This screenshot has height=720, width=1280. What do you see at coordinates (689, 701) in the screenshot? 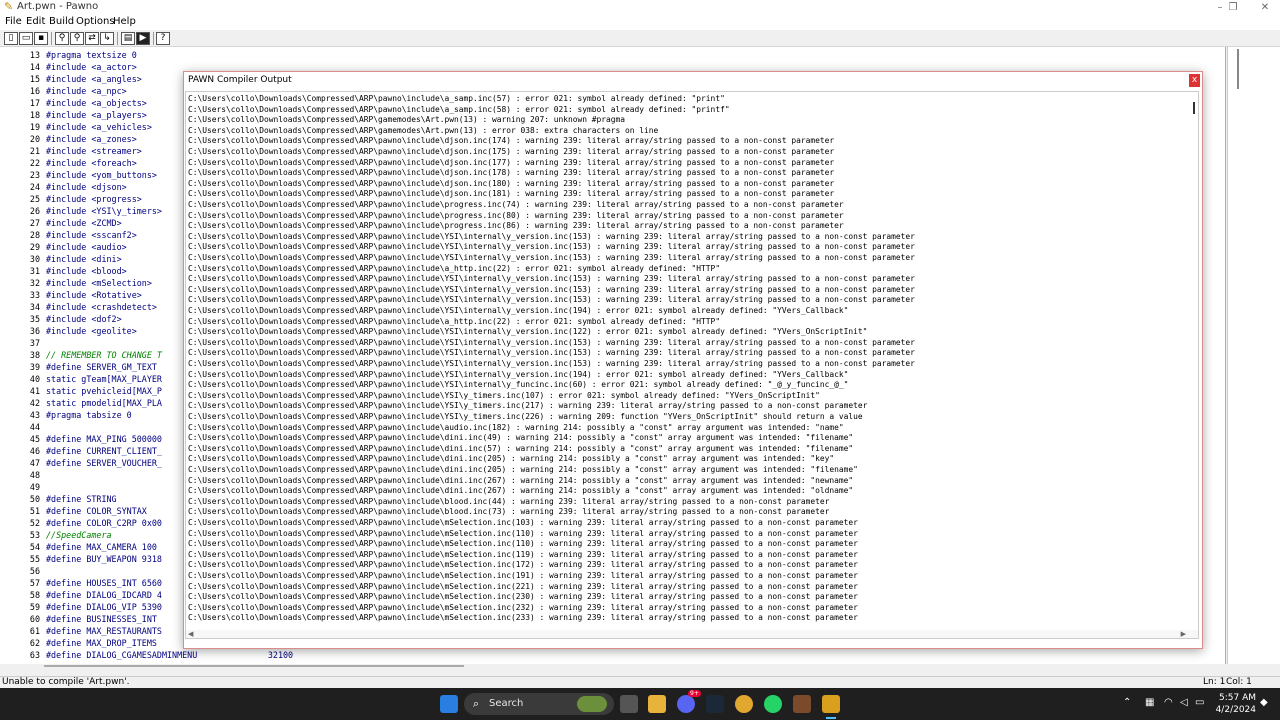
I see `discord-icon: 9+` at bounding box center [689, 701].